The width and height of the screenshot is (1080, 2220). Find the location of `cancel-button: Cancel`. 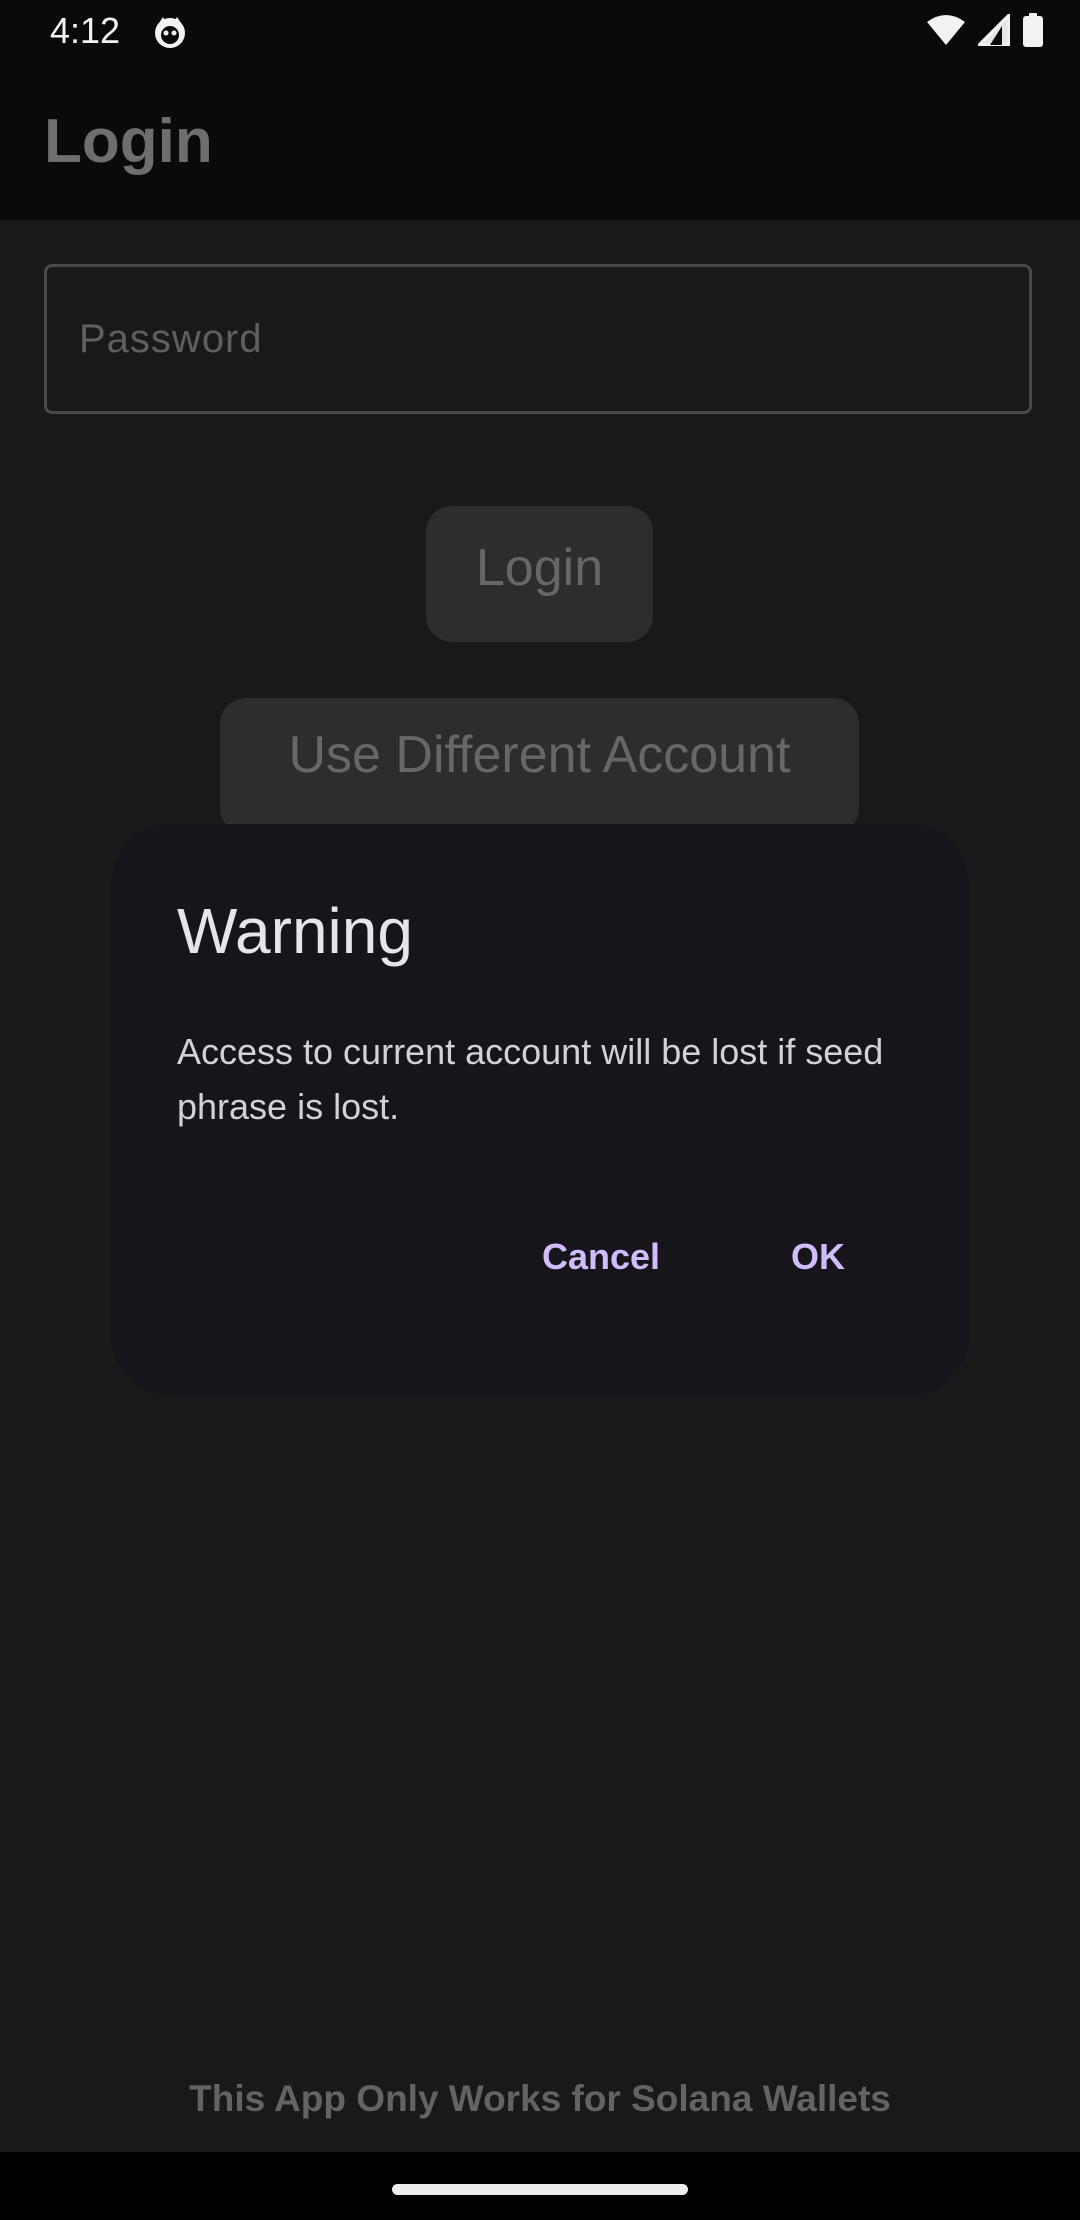

cancel-button: Cancel is located at coordinates (601, 1257).